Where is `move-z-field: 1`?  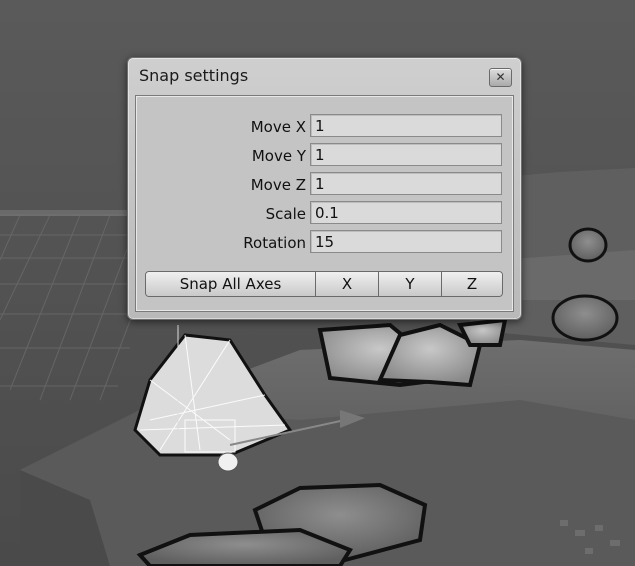
move-z-field: 1 is located at coordinates (406, 183).